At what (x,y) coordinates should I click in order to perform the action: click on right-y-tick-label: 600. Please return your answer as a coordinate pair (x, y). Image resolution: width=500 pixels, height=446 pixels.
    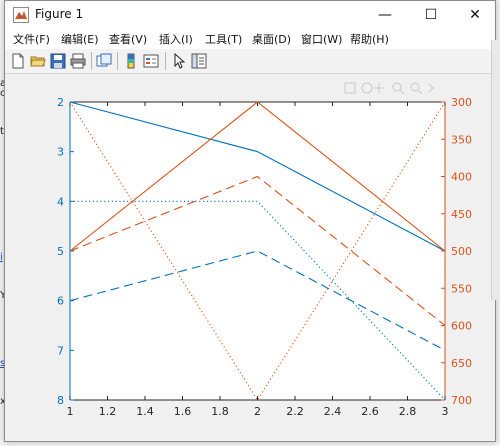
    Looking at the image, I should click on (461, 326).